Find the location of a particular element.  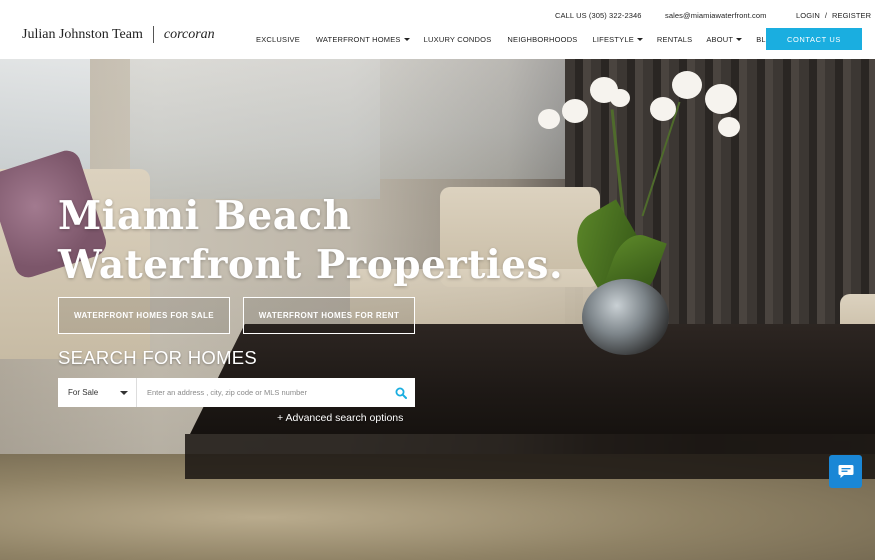

homes-for-rent-button: WATERFRONT HOMES FOR RENT is located at coordinates (329, 315).